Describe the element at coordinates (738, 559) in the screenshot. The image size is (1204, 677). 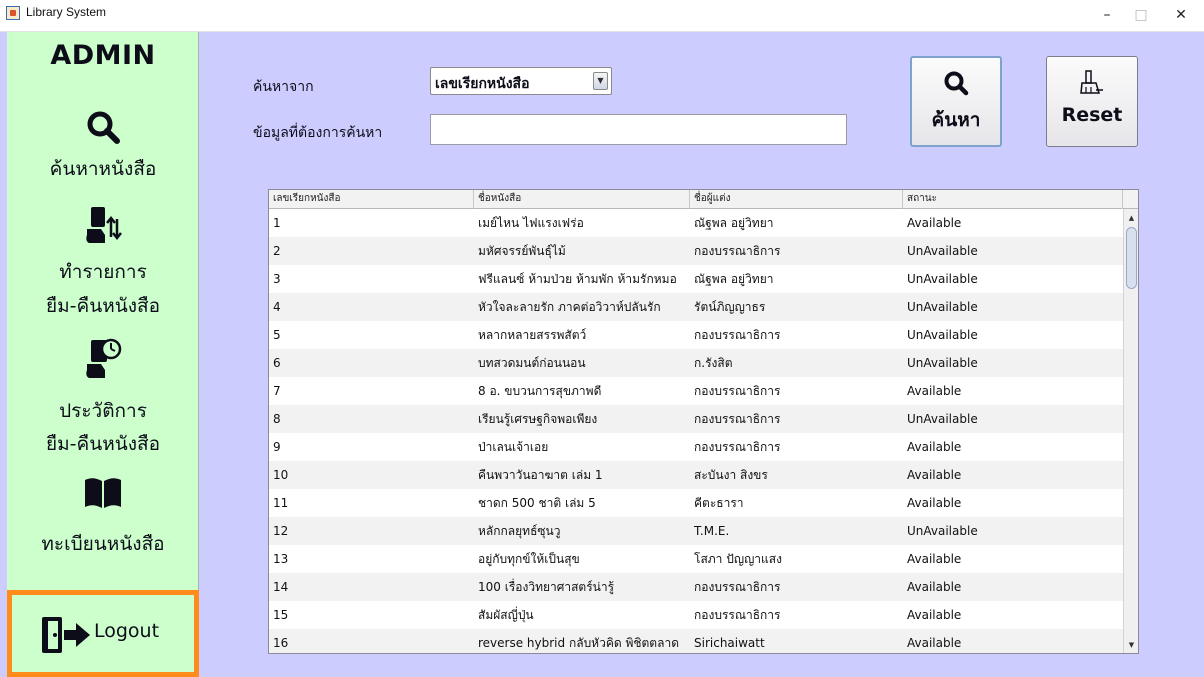
I see `cell-author: โสภา ปัญญาแสง` at that location.